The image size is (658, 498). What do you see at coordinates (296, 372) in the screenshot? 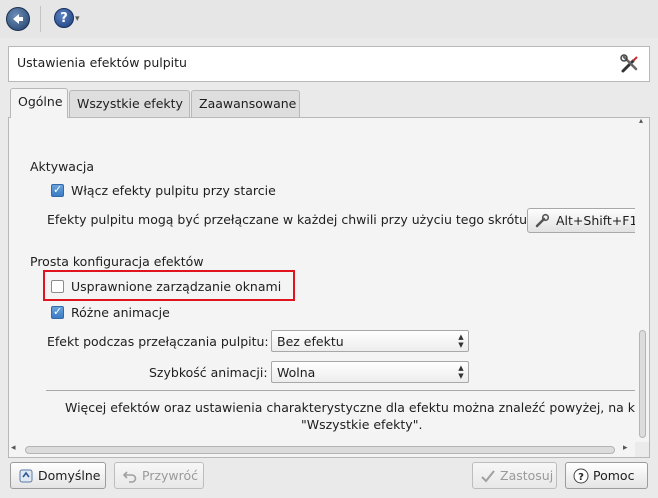
I see `animation-speed-value: Wolna` at bounding box center [296, 372].